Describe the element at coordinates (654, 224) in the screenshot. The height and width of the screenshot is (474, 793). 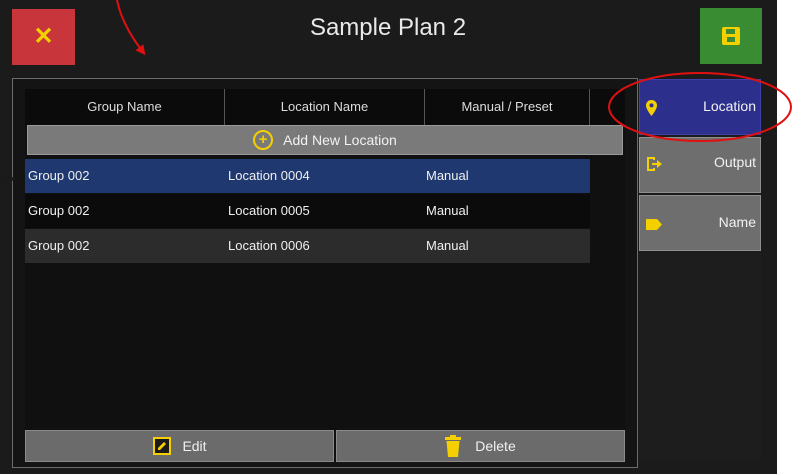
I see `tag-icon` at that location.